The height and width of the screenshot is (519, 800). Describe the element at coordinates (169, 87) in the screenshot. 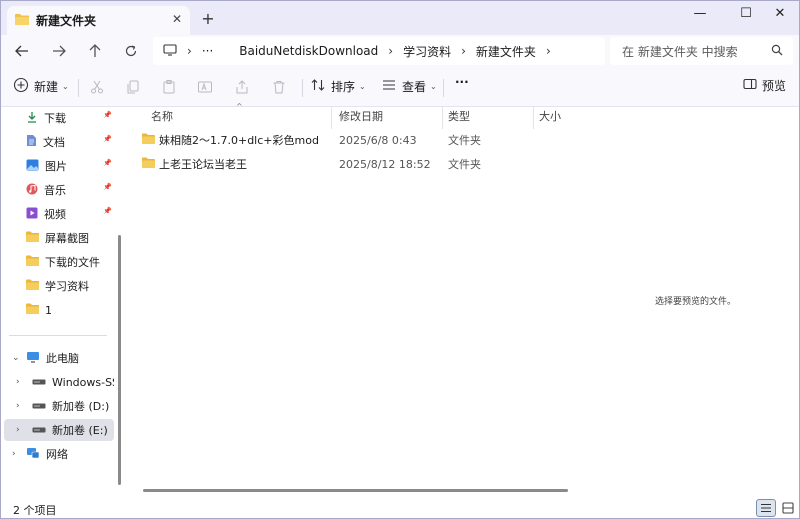

I see `paste-icon` at that location.